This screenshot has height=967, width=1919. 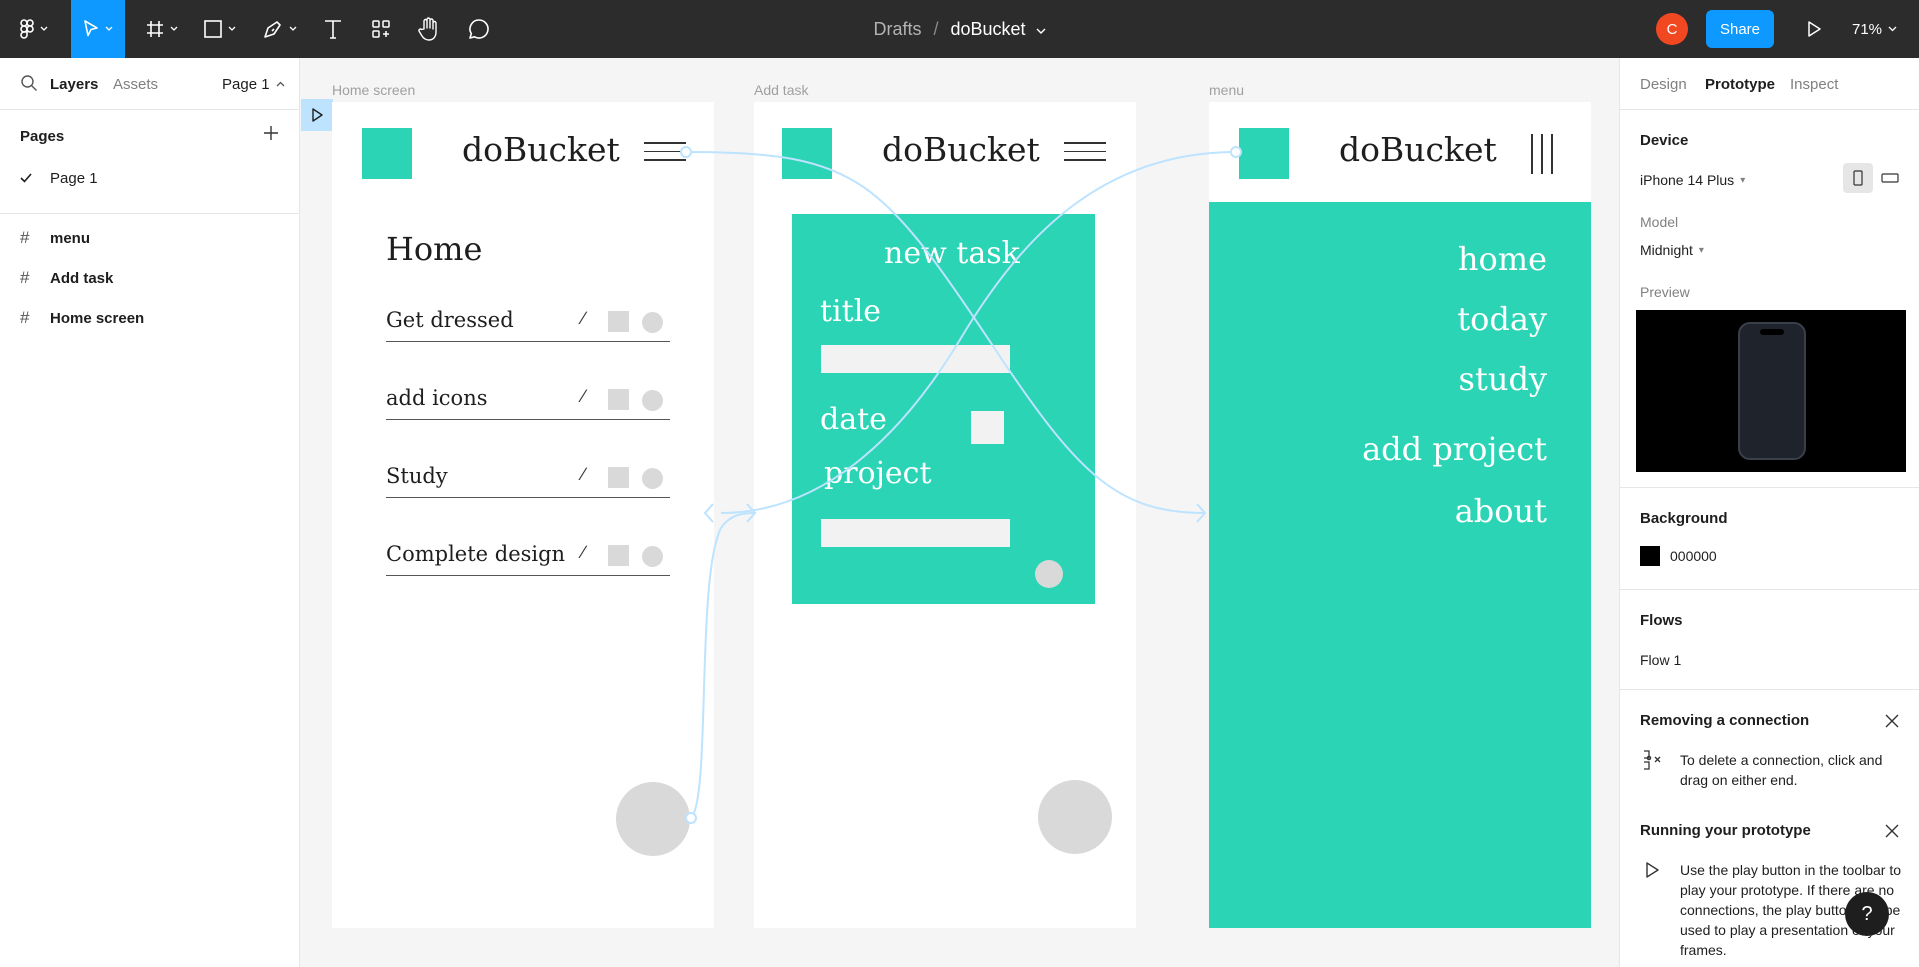 What do you see at coordinates (429, 29) in the screenshot?
I see `hand-tool-button` at bounding box center [429, 29].